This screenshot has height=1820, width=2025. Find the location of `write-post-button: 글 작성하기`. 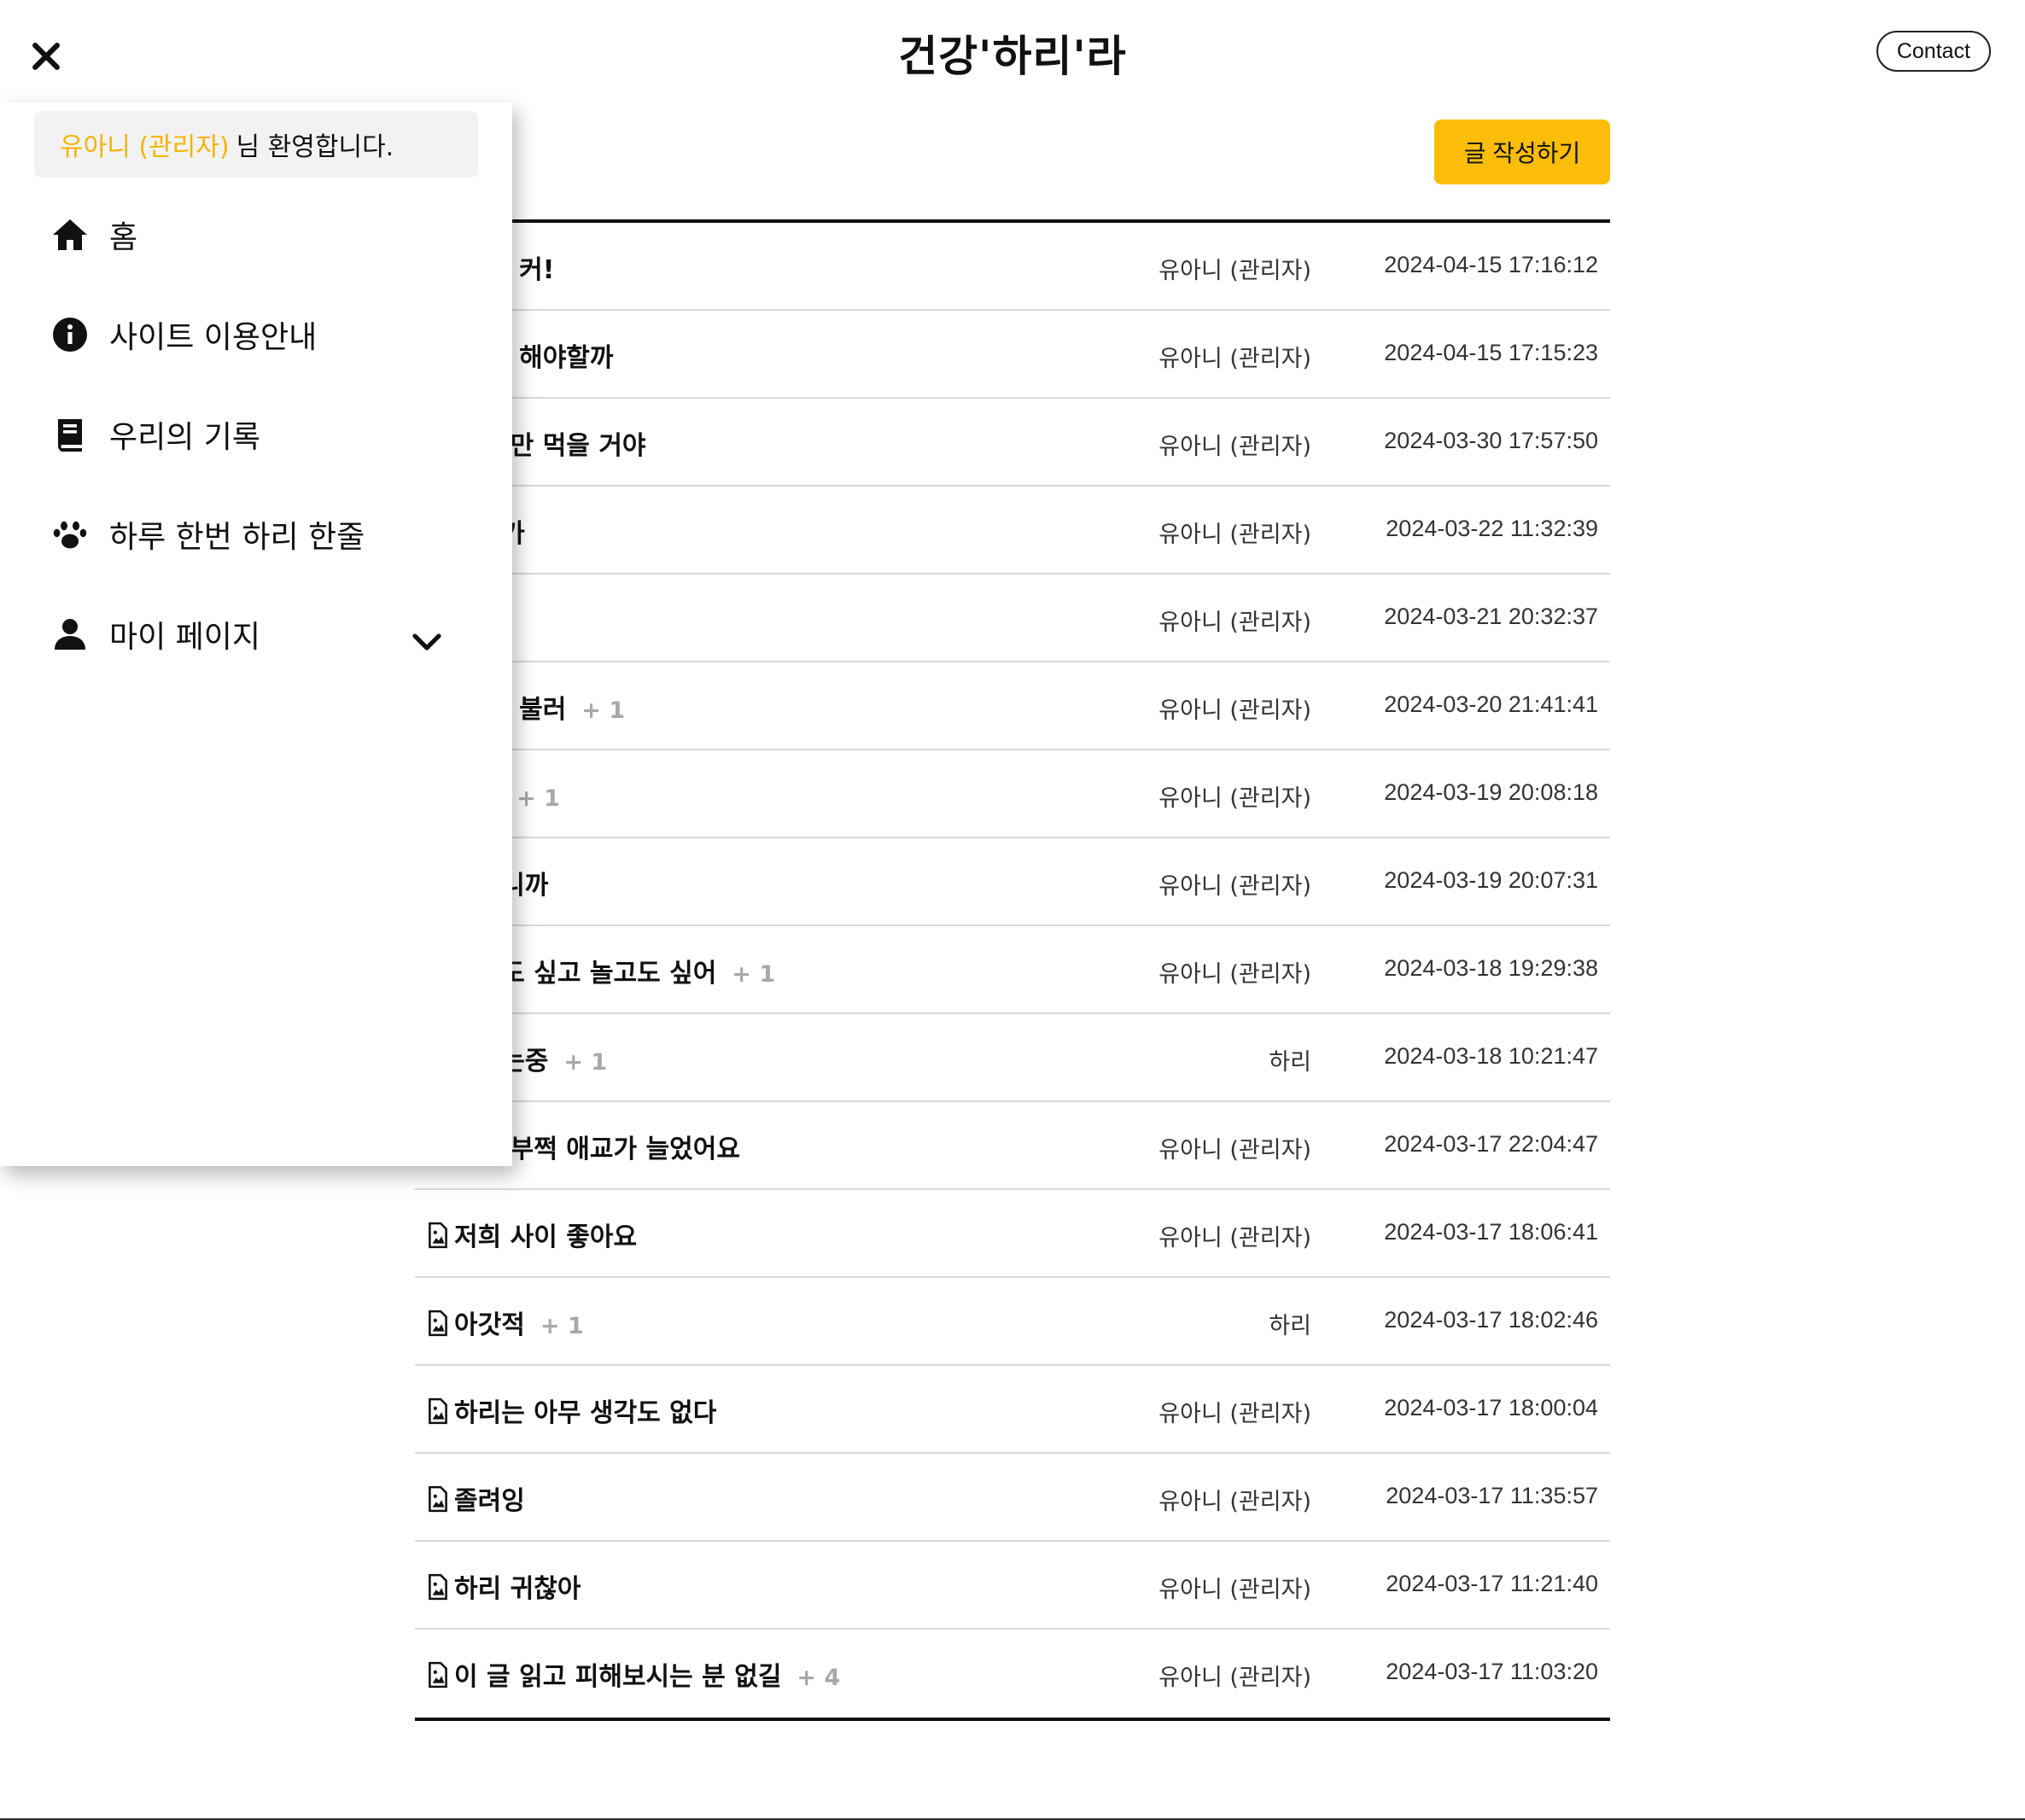

write-post-button: 글 작성하기 is located at coordinates (1522, 152).